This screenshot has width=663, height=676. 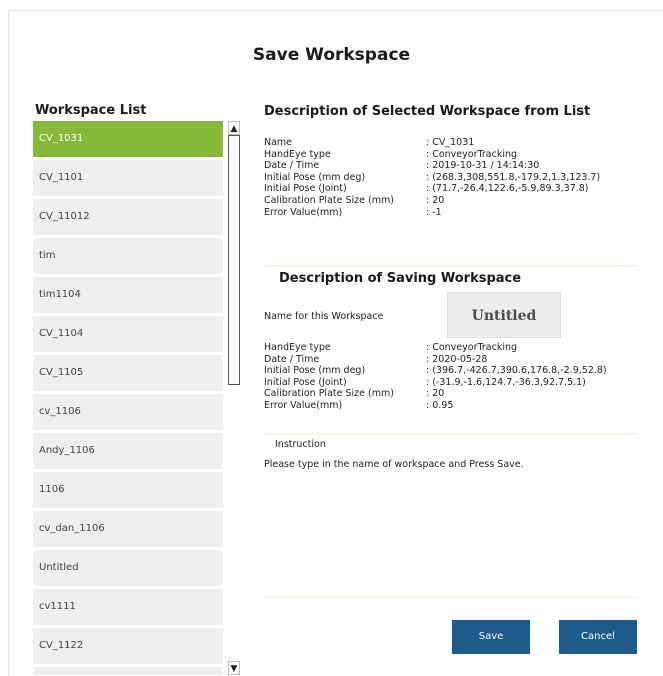 What do you see at coordinates (400, 278) in the screenshot?
I see `saving-desc-title: Description of Saving Workspace` at bounding box center [400, 278].